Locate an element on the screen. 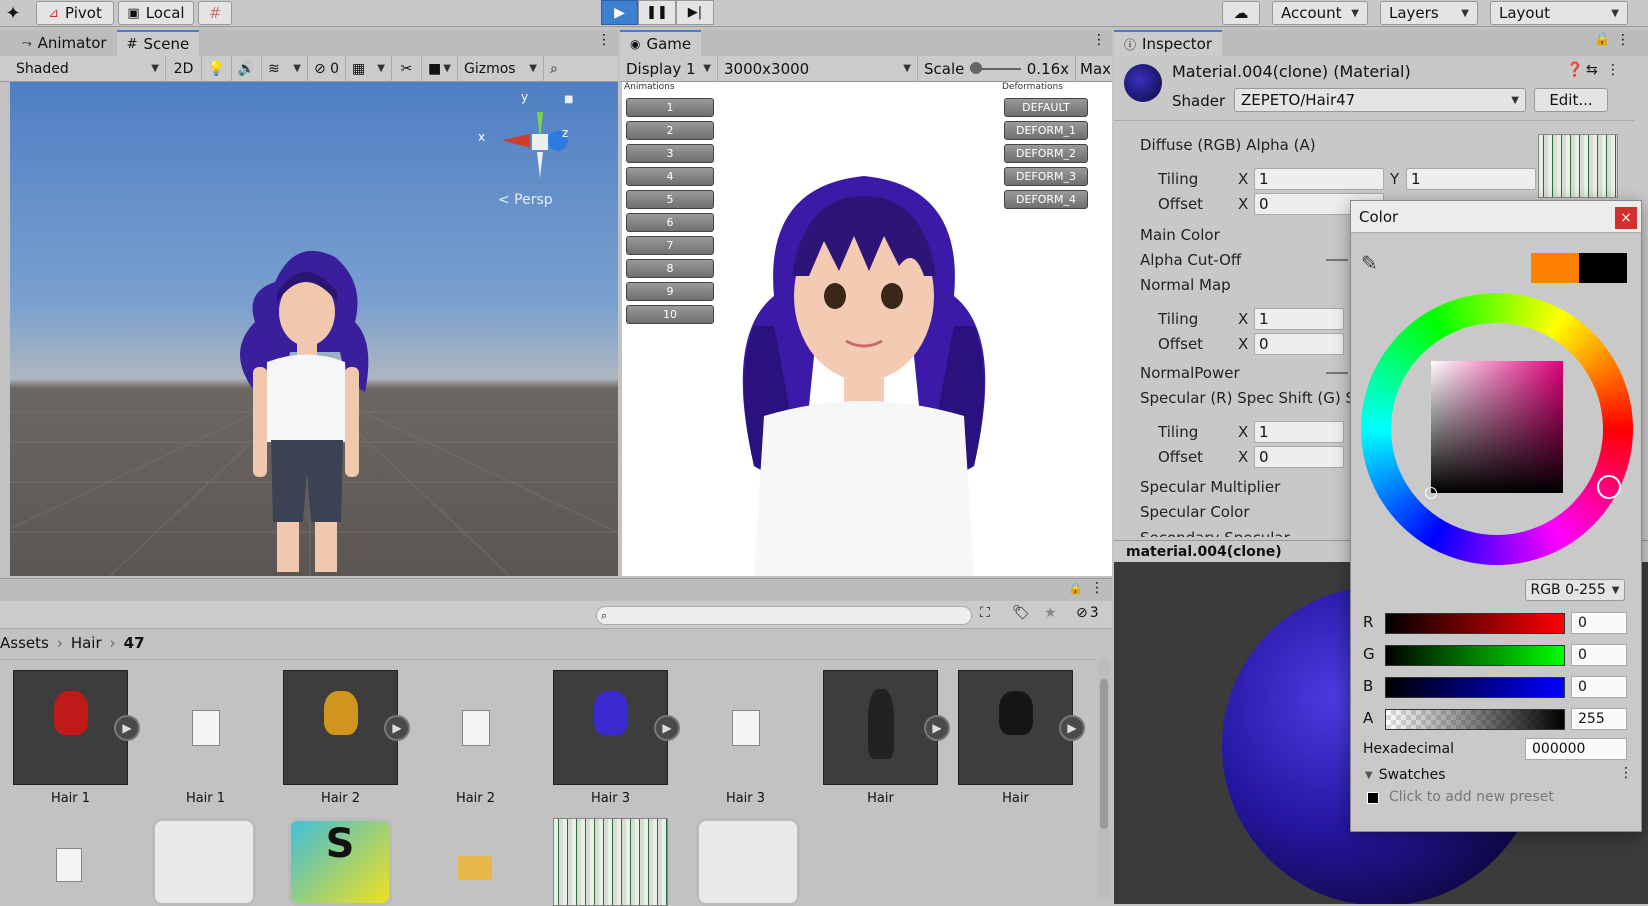 Image resolution: width=1648 pixels, height=906 pixels. animation-button-3: 3 is located at coordinates (670, 153).